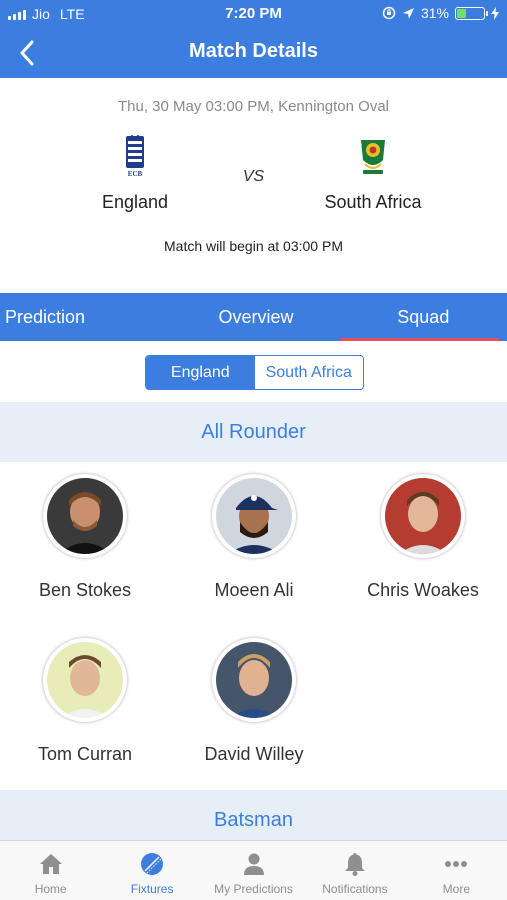  I want to click on team-segmented-control: England South Africa, so click(254, 372).